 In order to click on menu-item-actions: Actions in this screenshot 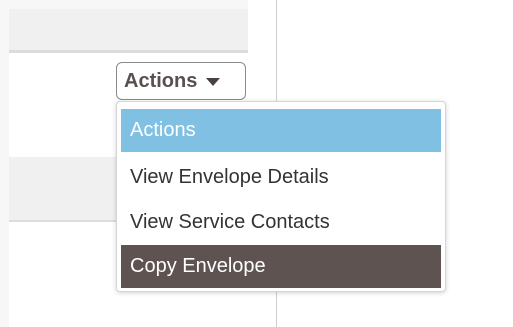, I will do `click(281, 130)`.